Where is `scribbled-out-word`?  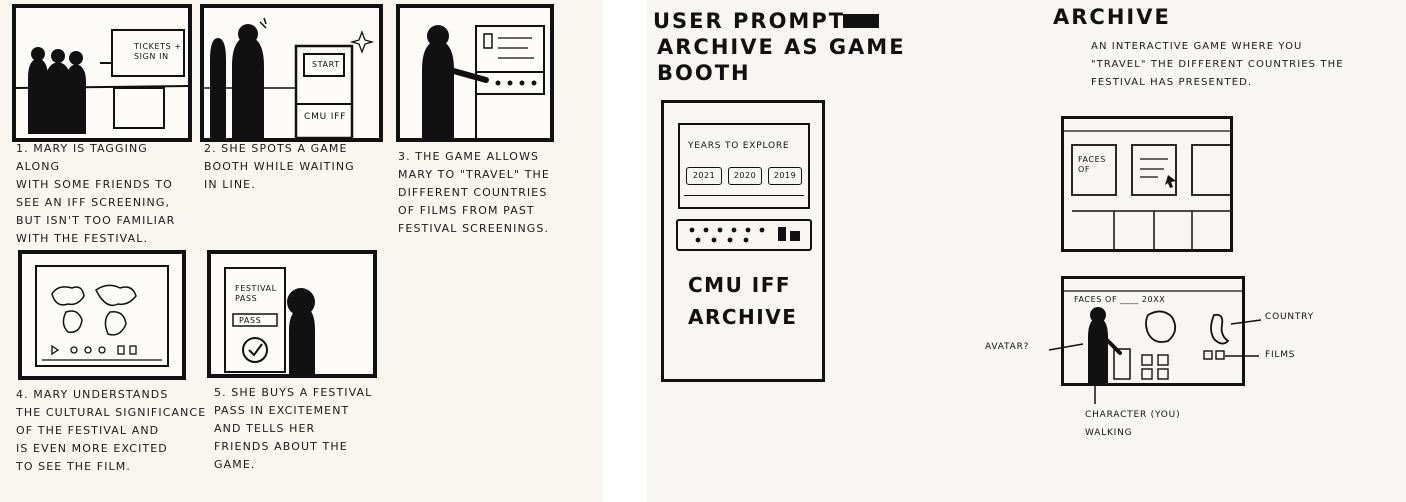 scribbled-out-word is located at coordinates (861, 21).